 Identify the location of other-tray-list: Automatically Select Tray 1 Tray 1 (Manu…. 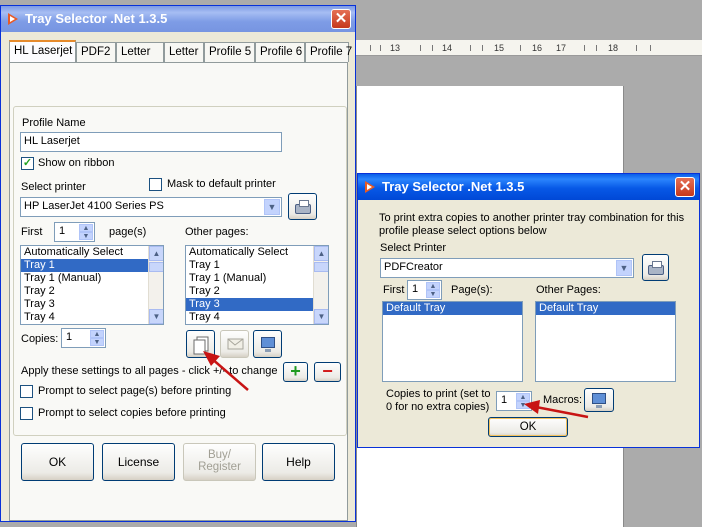
(257, 285).